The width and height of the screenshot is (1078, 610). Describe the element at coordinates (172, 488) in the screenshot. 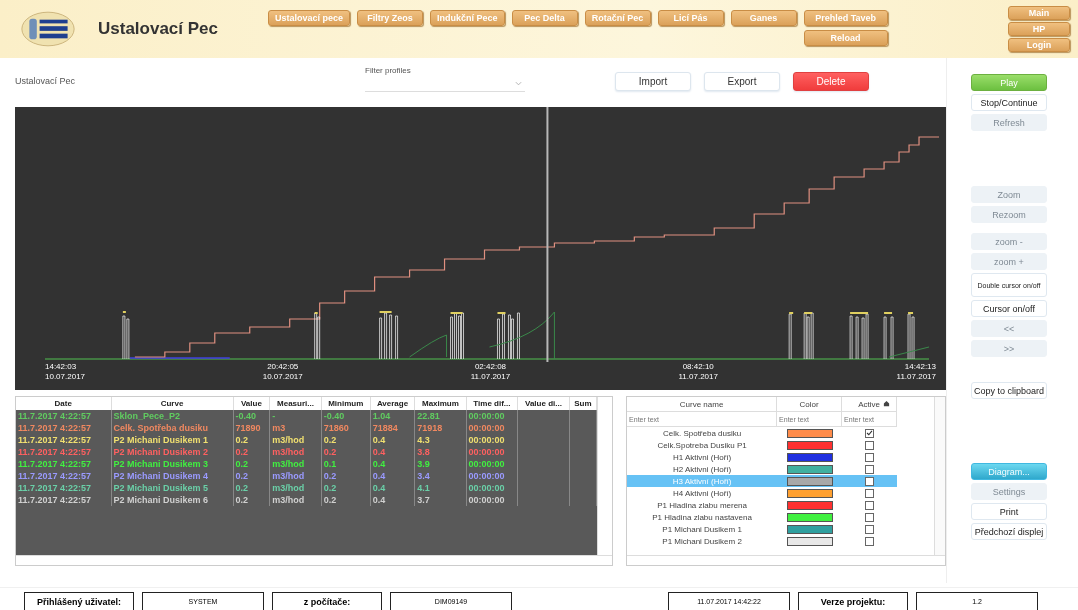

I see `table-cell: P2 Michani Dusikem 5` at that location.